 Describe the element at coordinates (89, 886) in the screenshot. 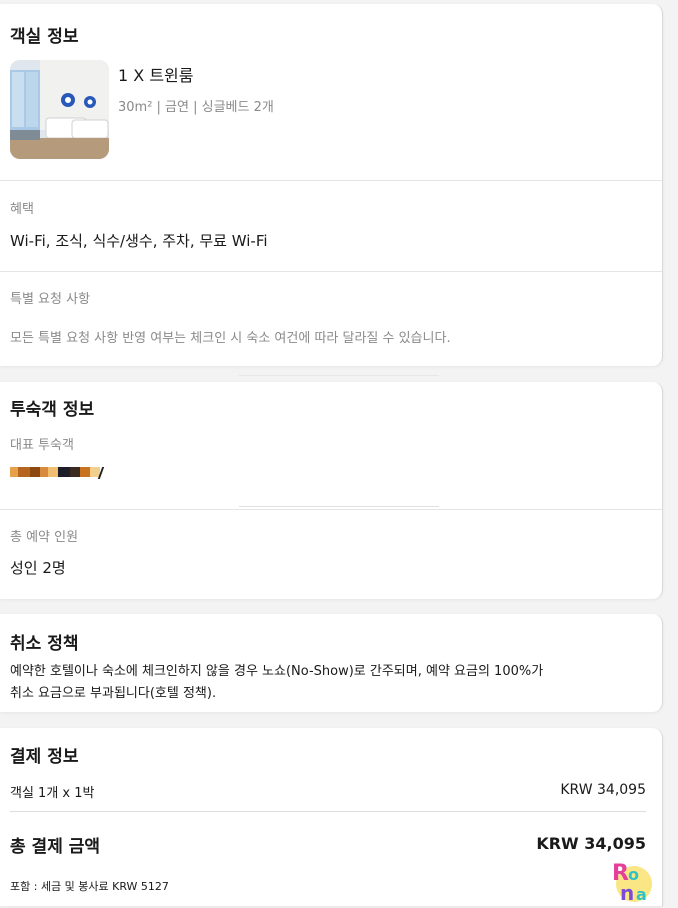

I see `tax-note: 포함 : 세금 및 봉사료 KRW 5127` at that location.